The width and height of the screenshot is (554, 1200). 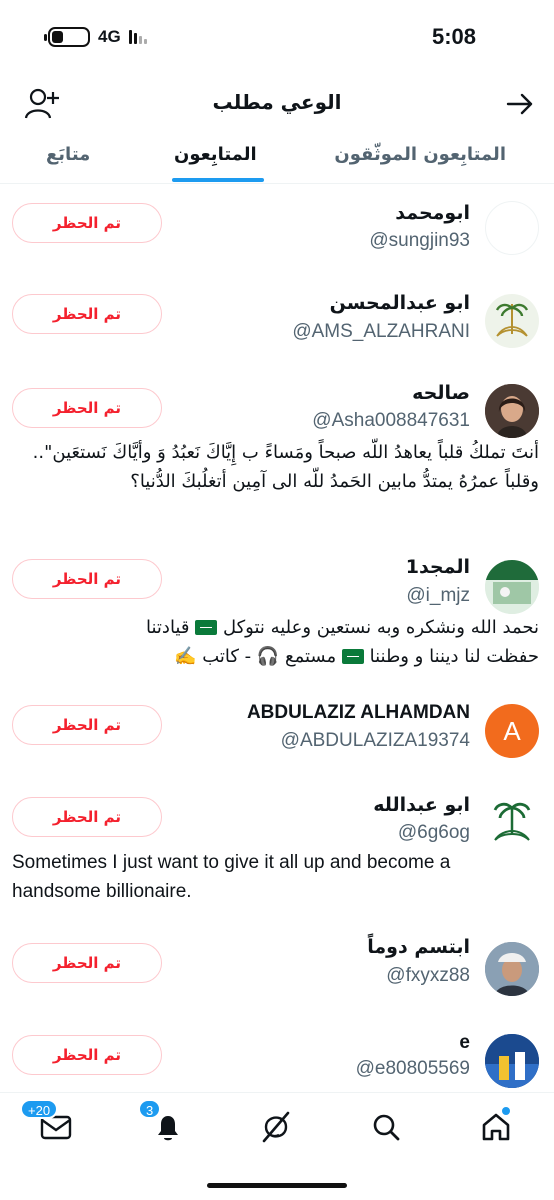 I want to click on notifications-badge: 3, so click(x=150, y=1109).